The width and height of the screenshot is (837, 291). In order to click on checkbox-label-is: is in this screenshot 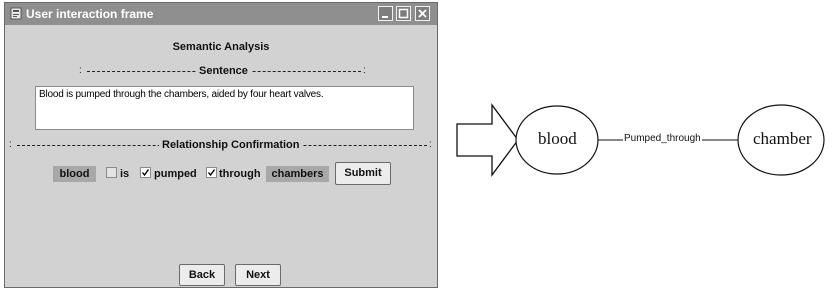, I will do `click(125, 174)`.